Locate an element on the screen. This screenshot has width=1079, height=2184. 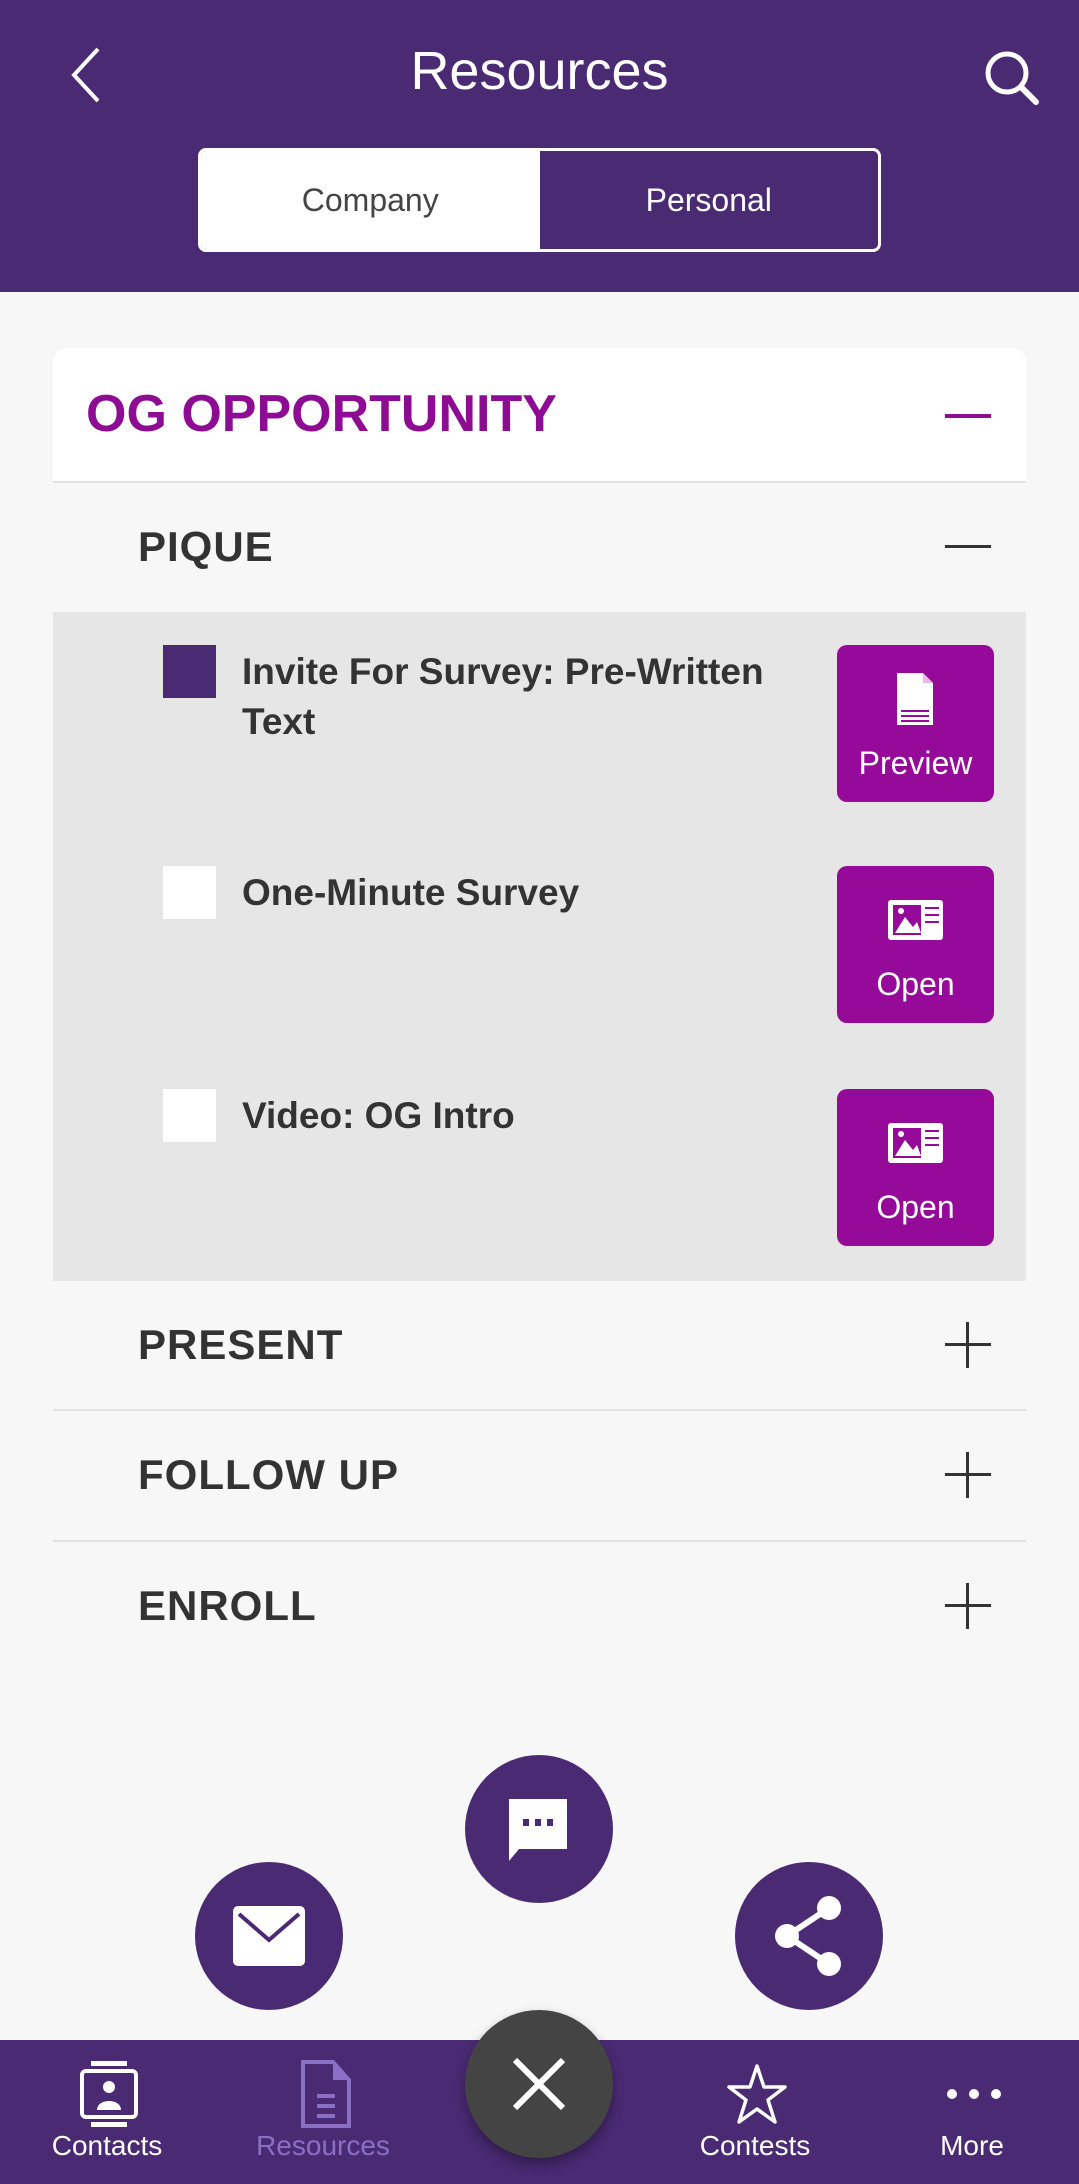
tab-company: Company is located at coordinates (370, 200).